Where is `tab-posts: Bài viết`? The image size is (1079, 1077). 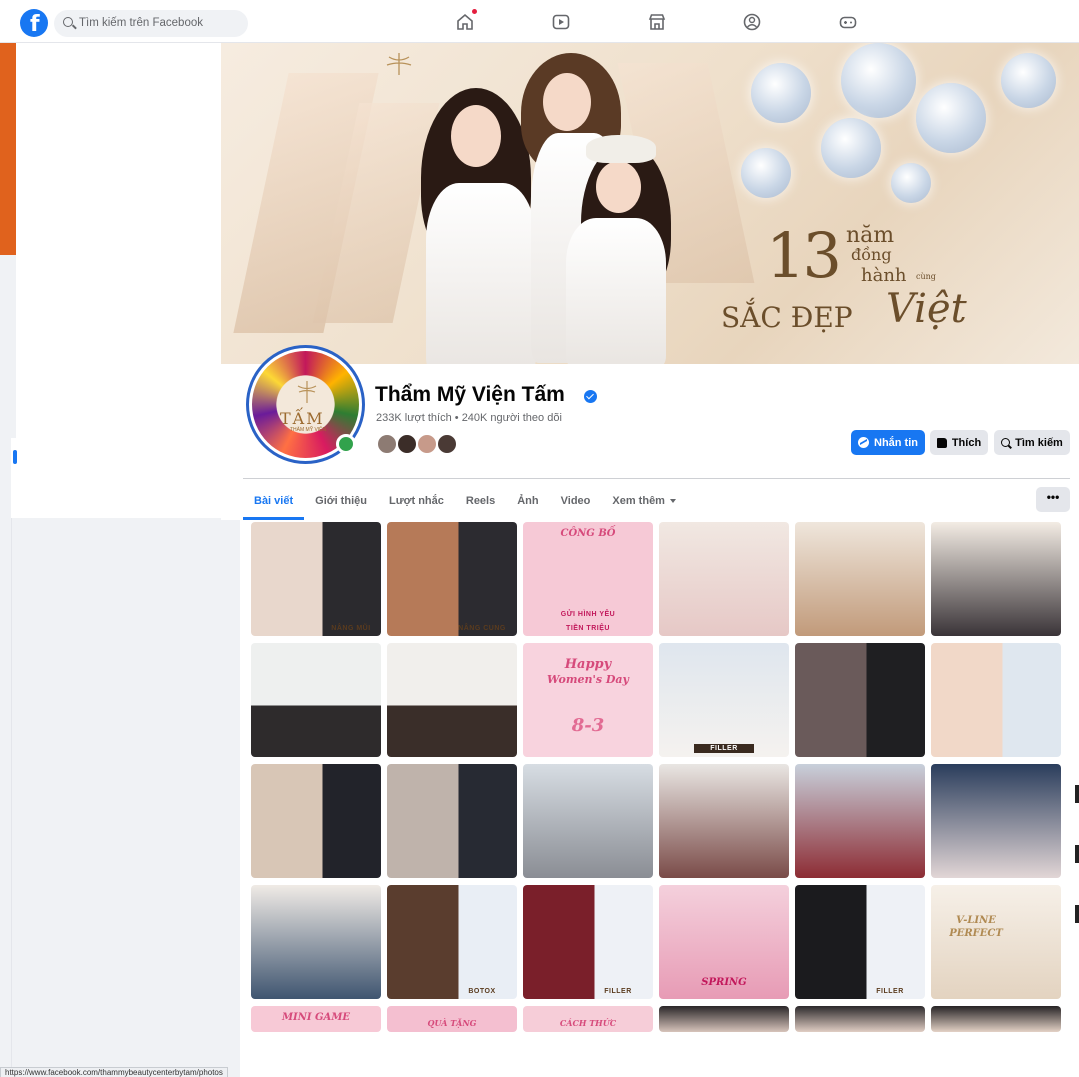
tab-posts: Bài viết is located at coordinates (274, 501).